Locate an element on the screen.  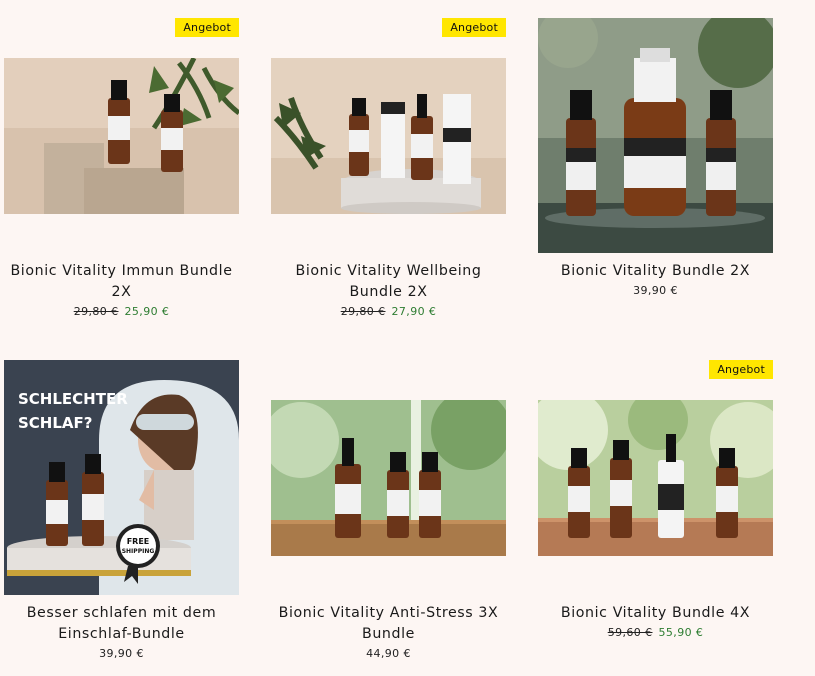
promo-headline-2: SCHLAF? is located at coordinates (55, 423).